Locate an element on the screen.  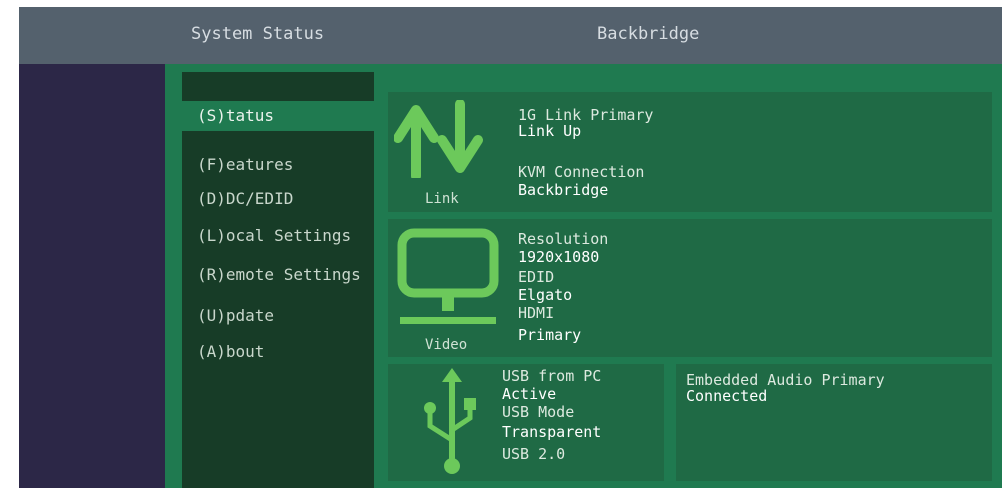
menu-item-about: (A)bout is located at coordinates (278, 352).